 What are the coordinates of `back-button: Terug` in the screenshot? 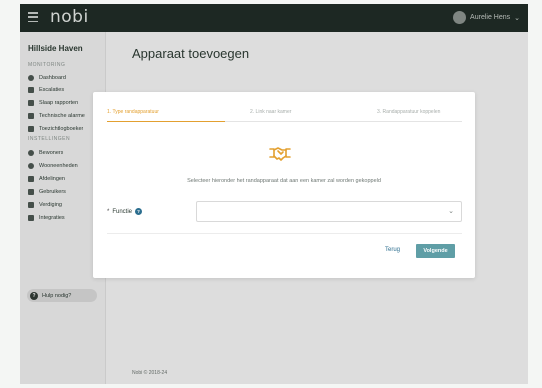 It's located at (392, 250).